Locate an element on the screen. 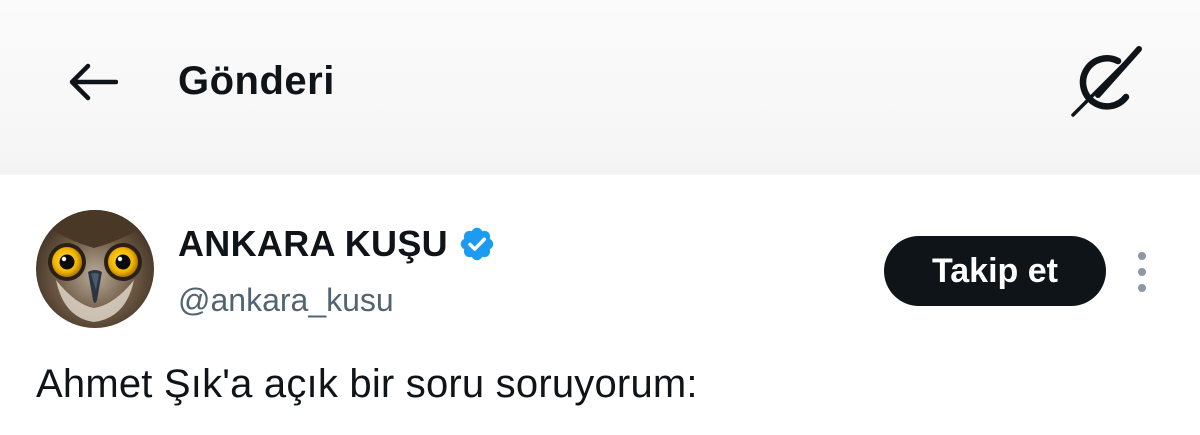  author-display-name: ANKARA KUŞU is located at coordinates (313, 244).